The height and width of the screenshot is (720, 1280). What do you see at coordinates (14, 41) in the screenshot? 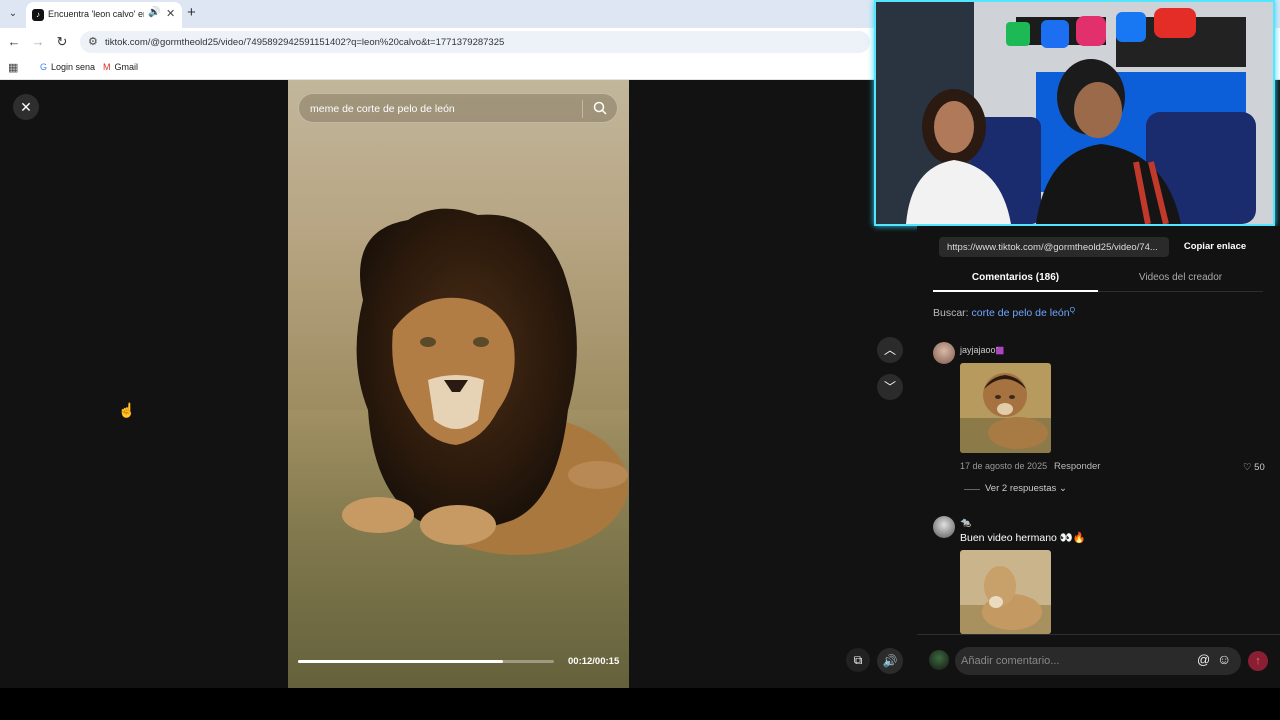
I see `back-icon: ←` at bounding box center [14, 41].